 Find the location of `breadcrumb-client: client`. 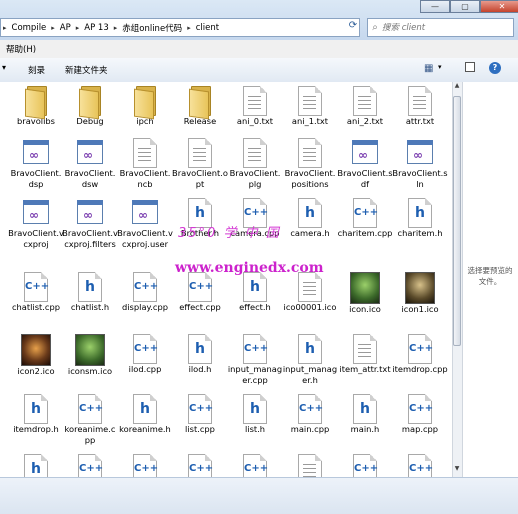

breadcrumb-client: client is located at coordinates (207, 28).